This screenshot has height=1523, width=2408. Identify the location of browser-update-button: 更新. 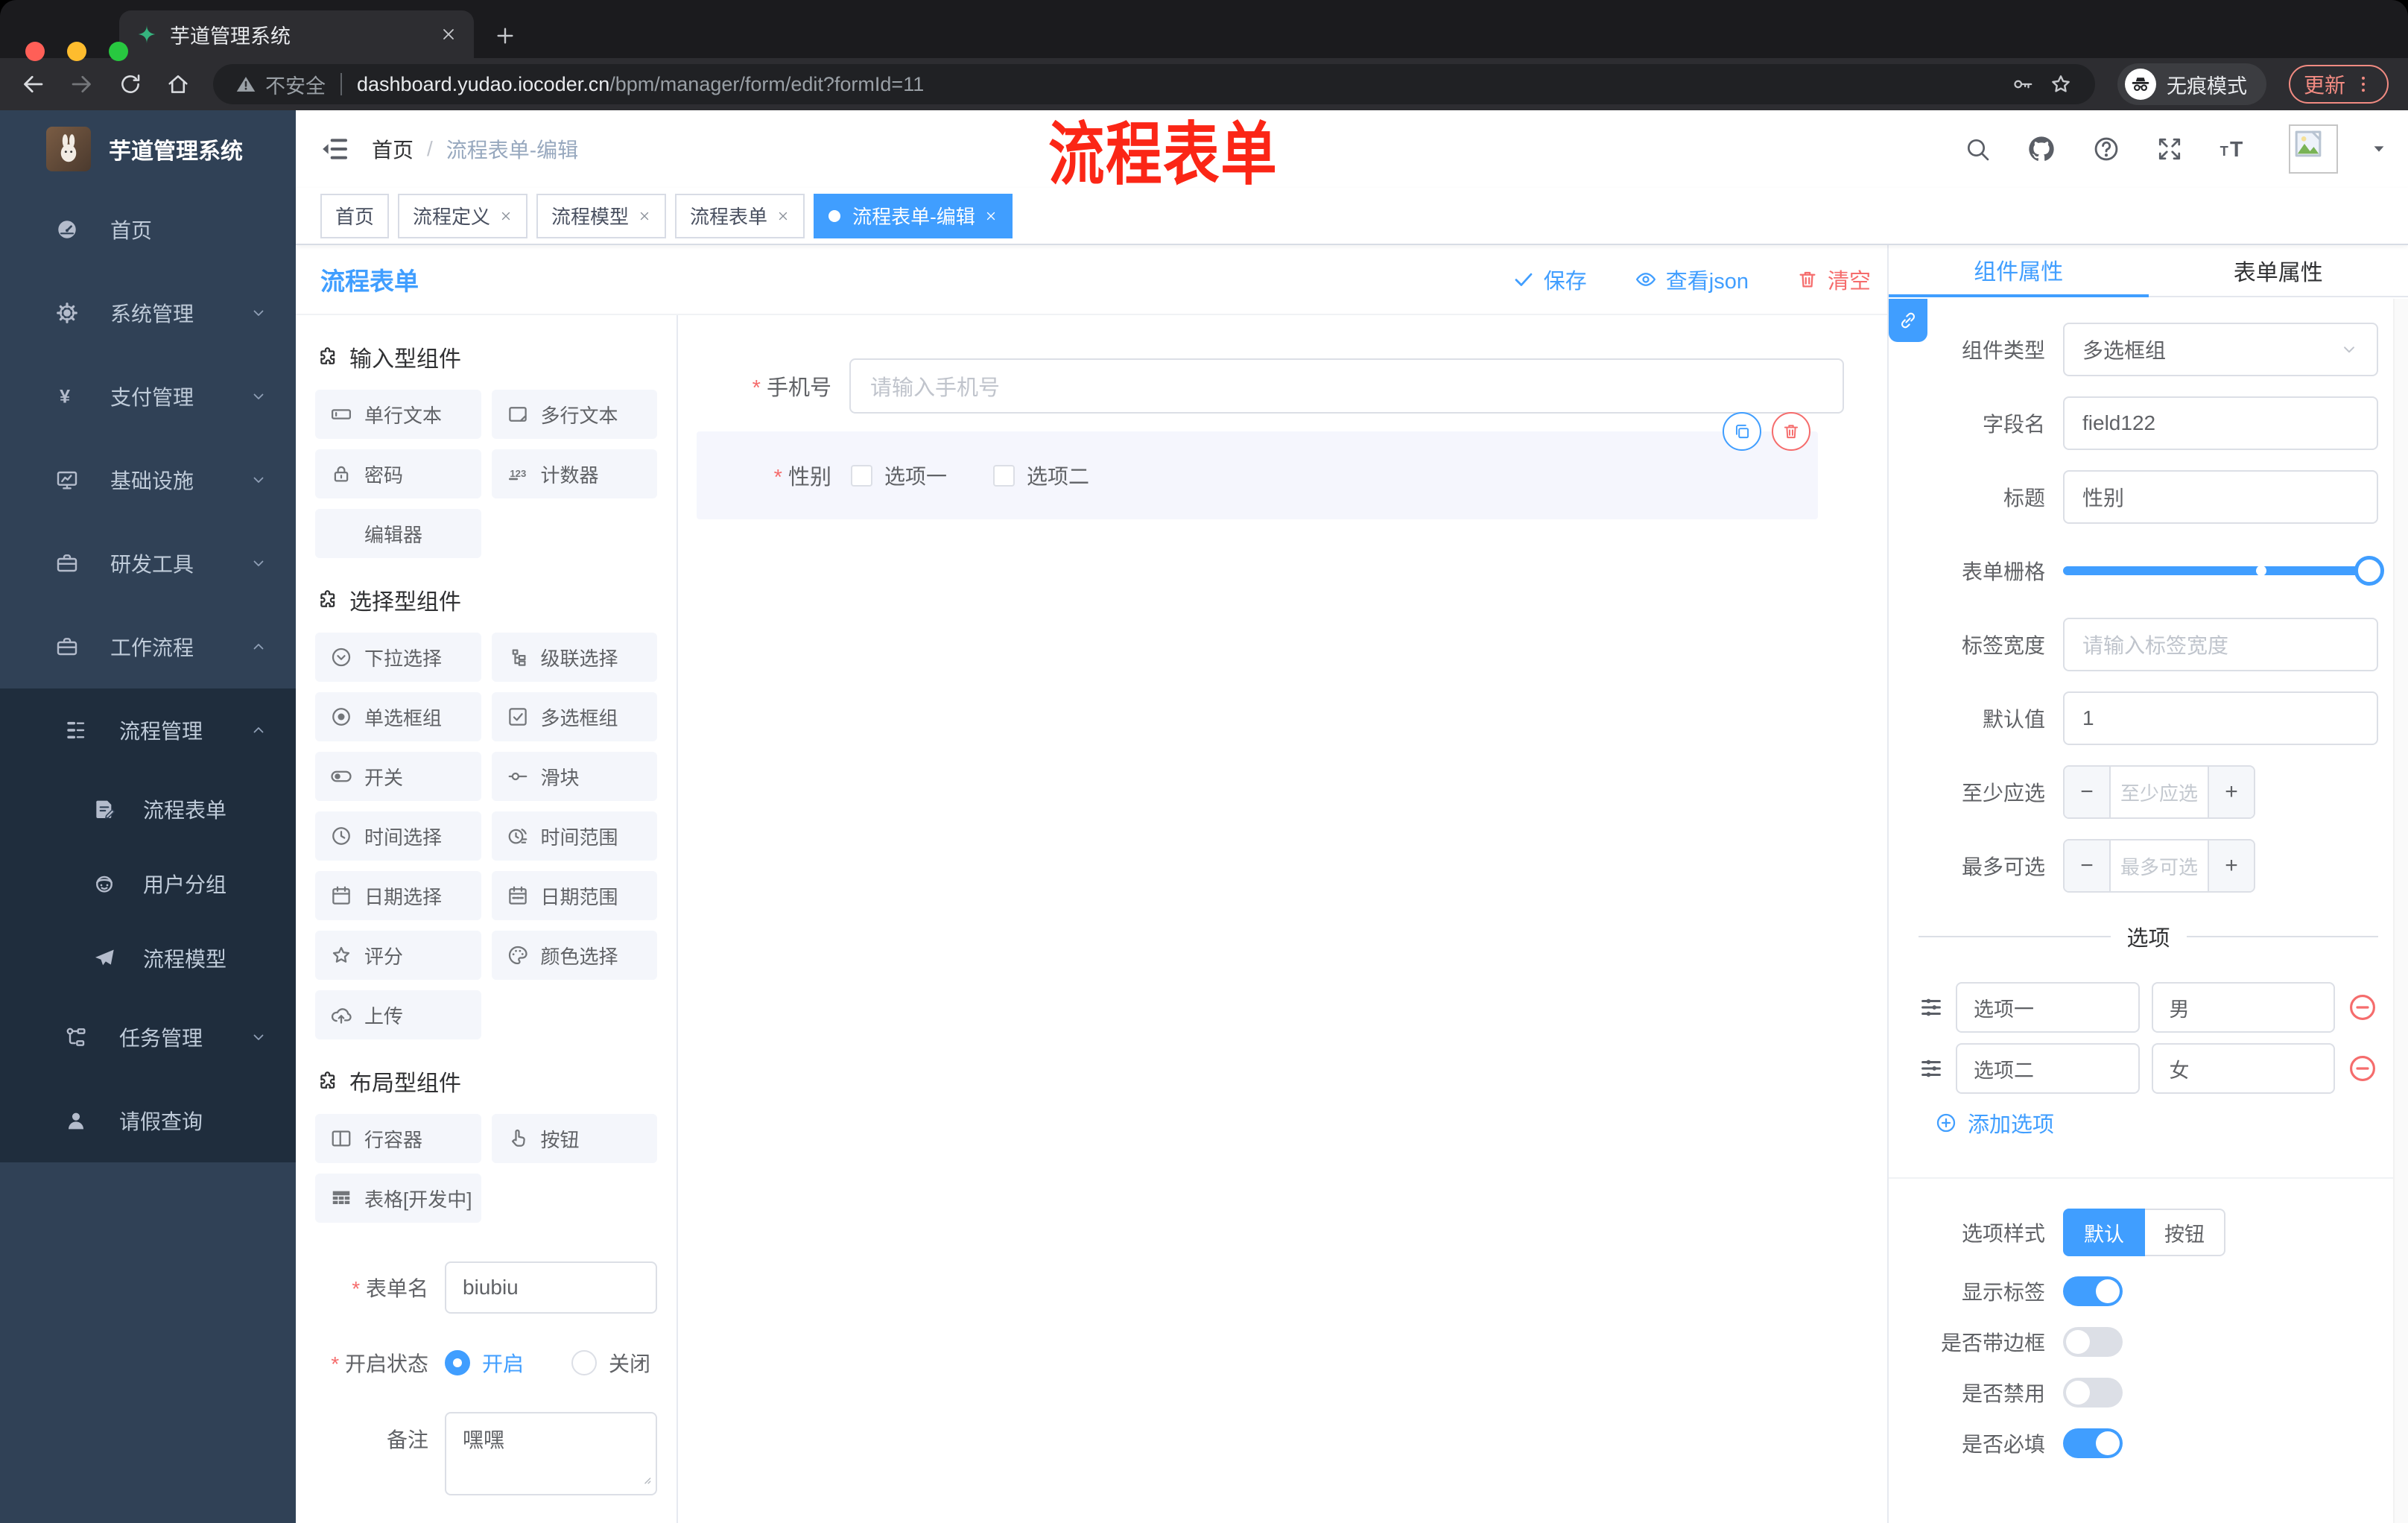
(2338, 85).